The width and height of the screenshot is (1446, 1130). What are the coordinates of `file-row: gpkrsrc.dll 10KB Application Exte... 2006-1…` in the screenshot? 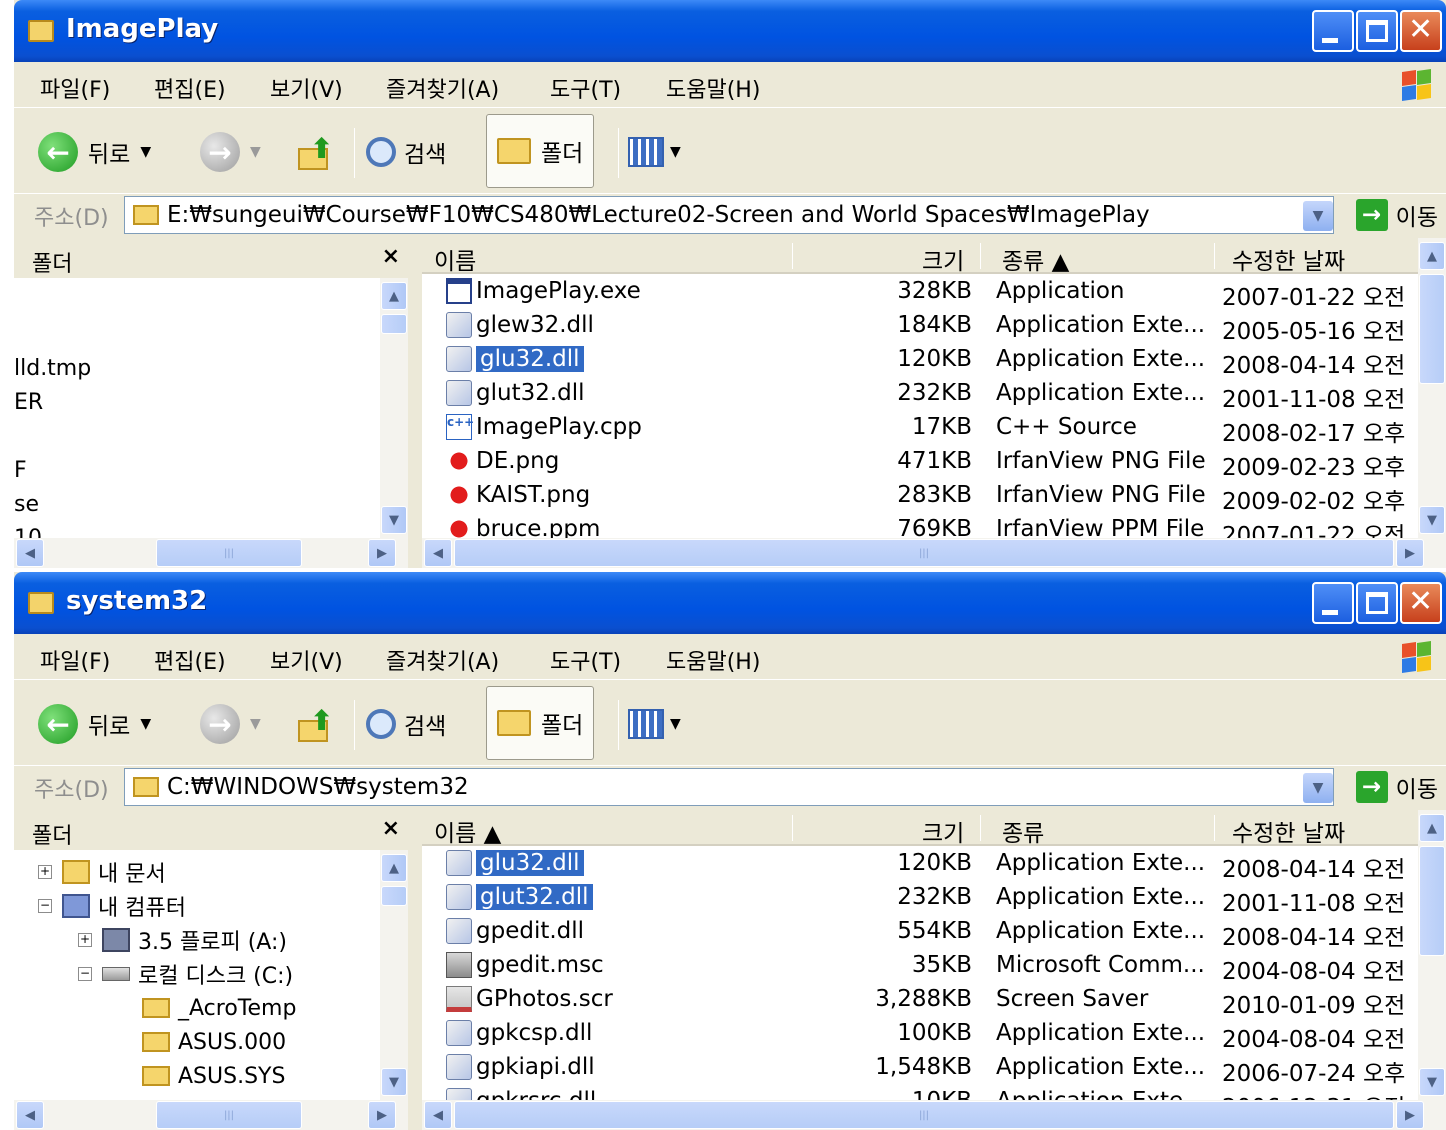 It's located at (920, 1092).